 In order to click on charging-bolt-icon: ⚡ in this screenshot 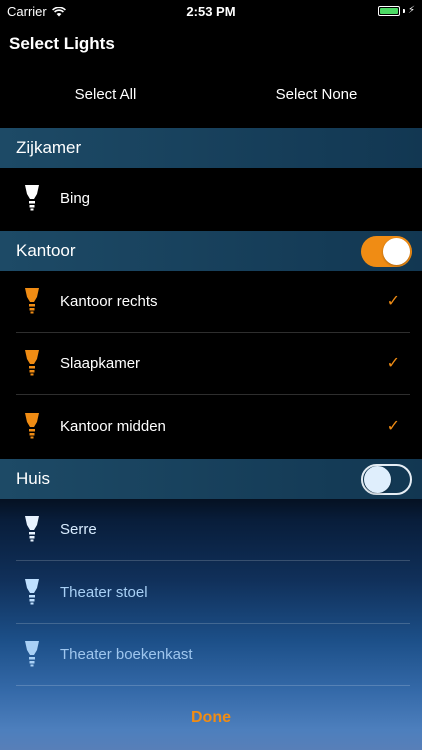, I will do `click(411, 10)`.